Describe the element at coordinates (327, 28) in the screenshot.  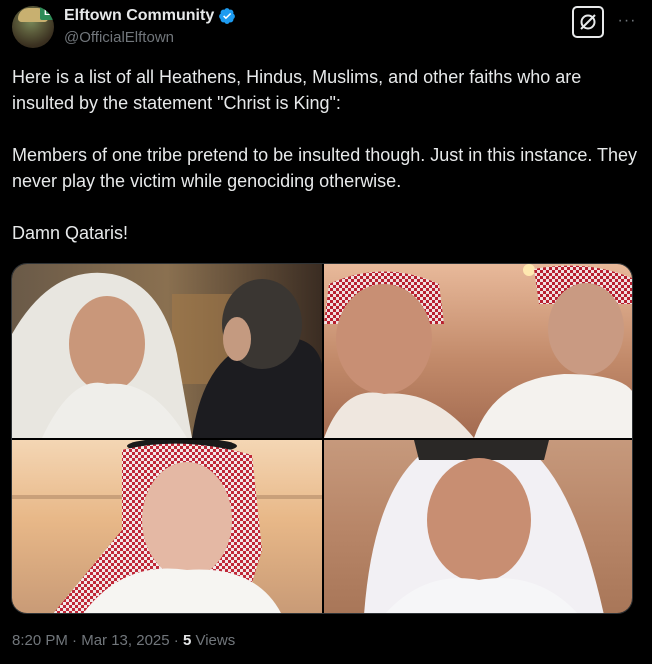
I see `post-header: L Elftown Community @OfficialElftown ···` at that location.